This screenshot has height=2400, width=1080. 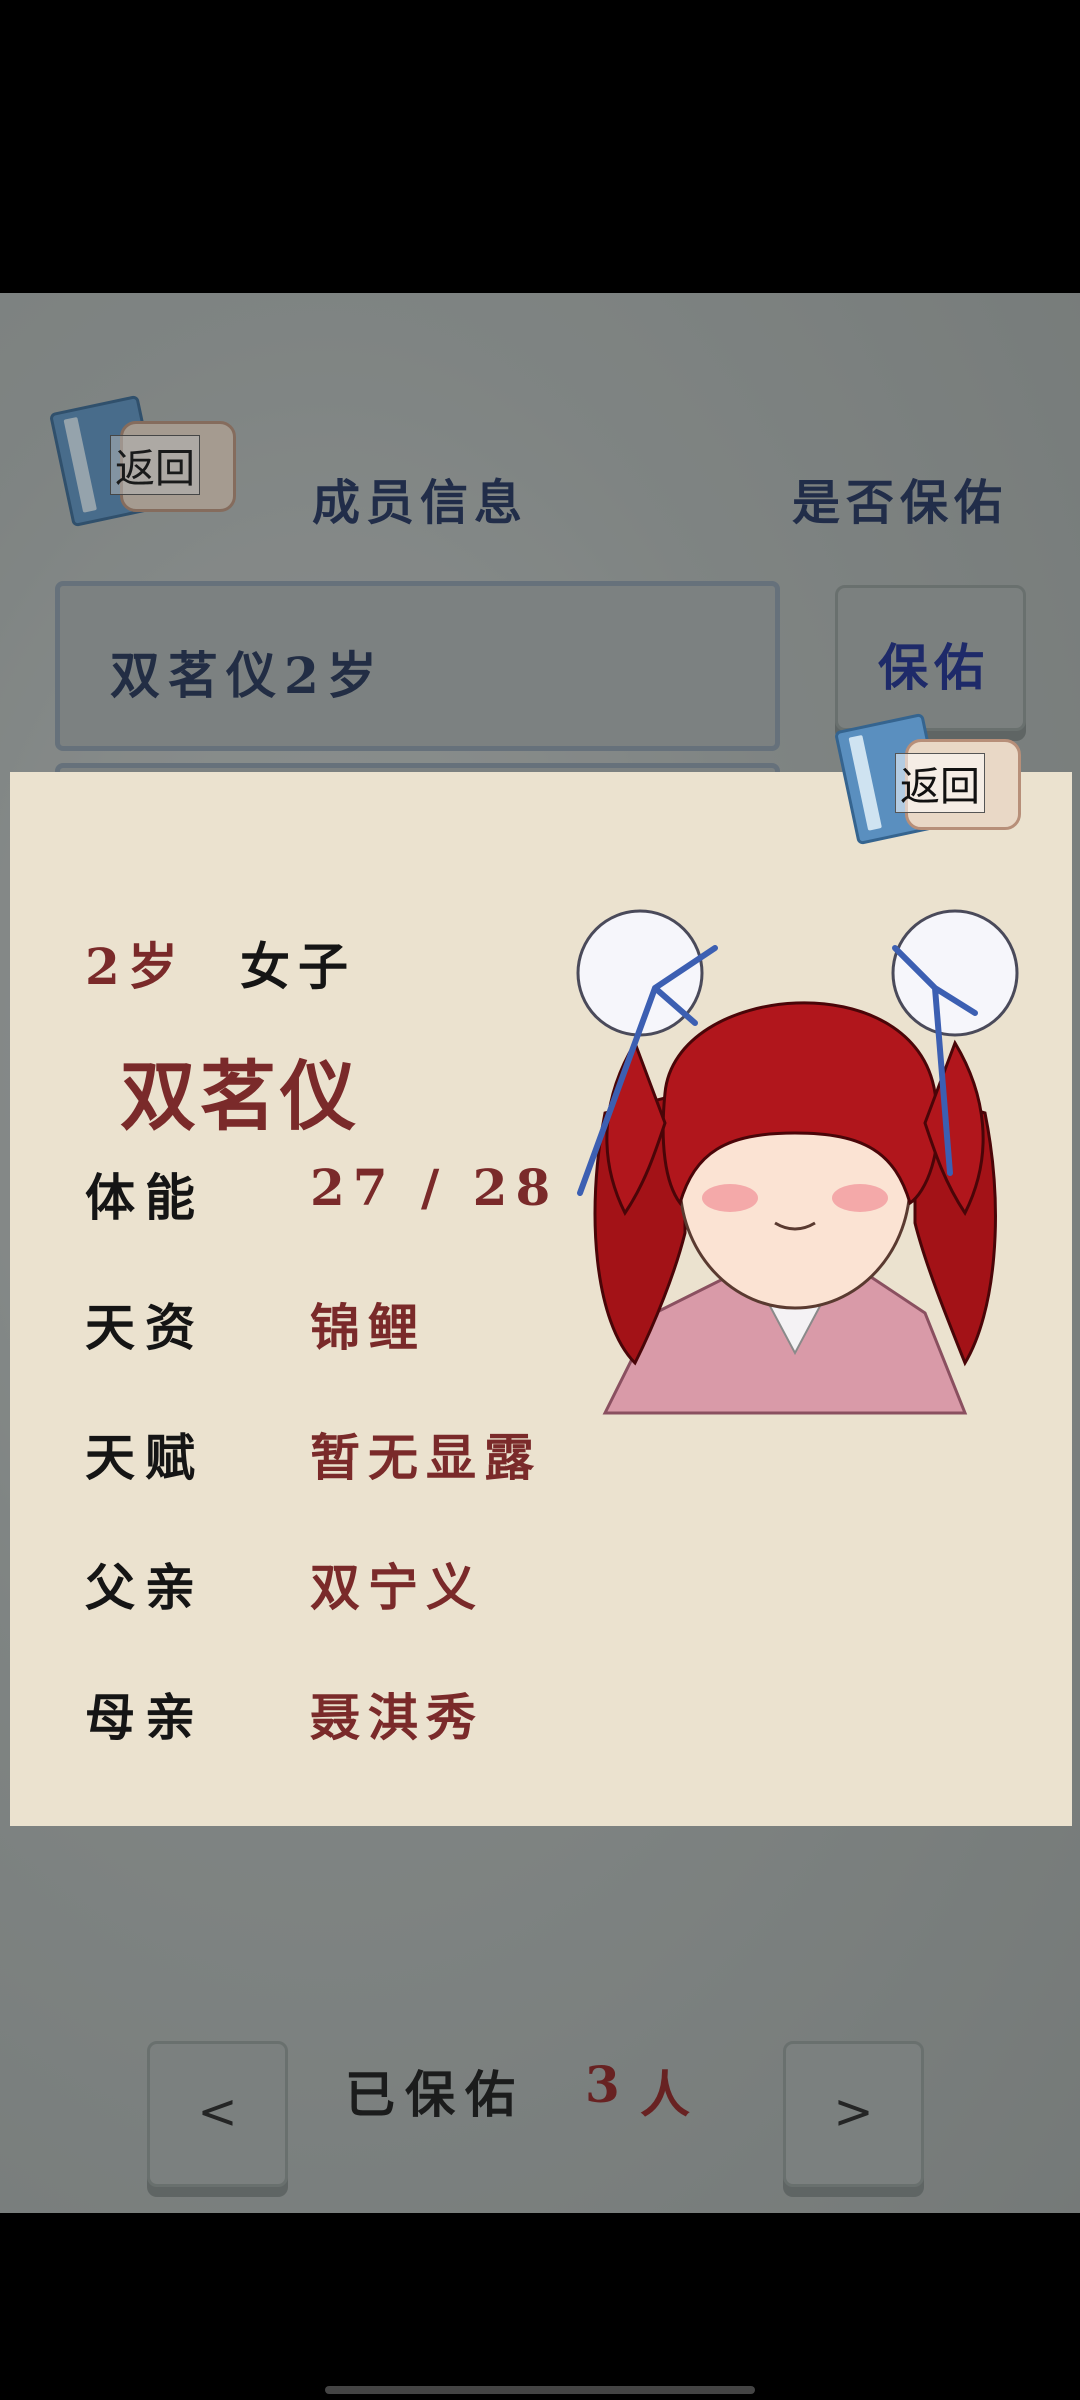 I want to click on popup-back-button-label: 返回, so click(x=940, y=783).